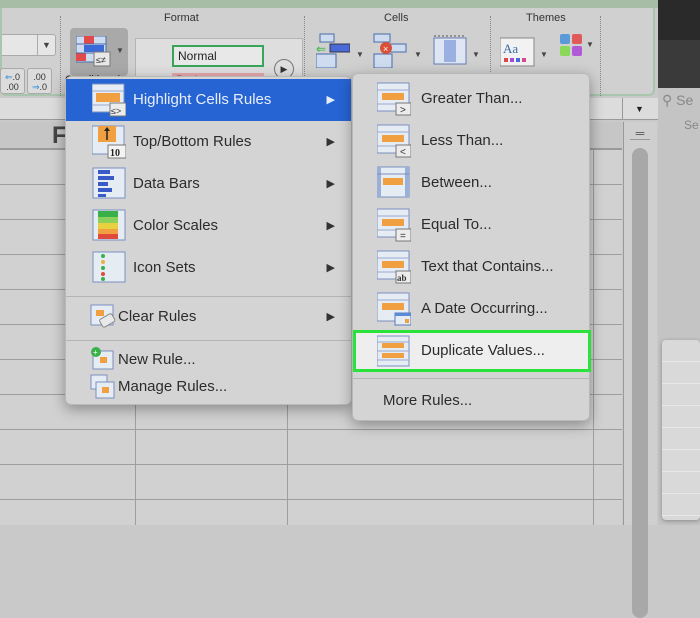 The width and height of the screenshot is (700, 618). I want to click on delete-cells-icon: ×, so click(390, 50).